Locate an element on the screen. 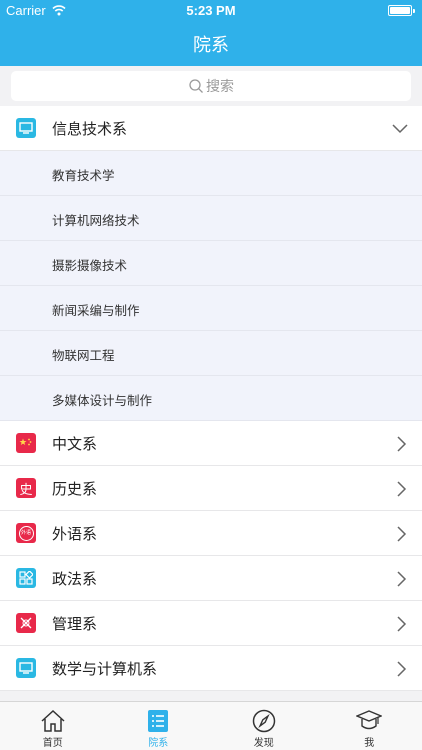 The width and height of the screenshot is (422, 750). major-label: 多媒体设计与制作 is located at coordinates (102, 400).